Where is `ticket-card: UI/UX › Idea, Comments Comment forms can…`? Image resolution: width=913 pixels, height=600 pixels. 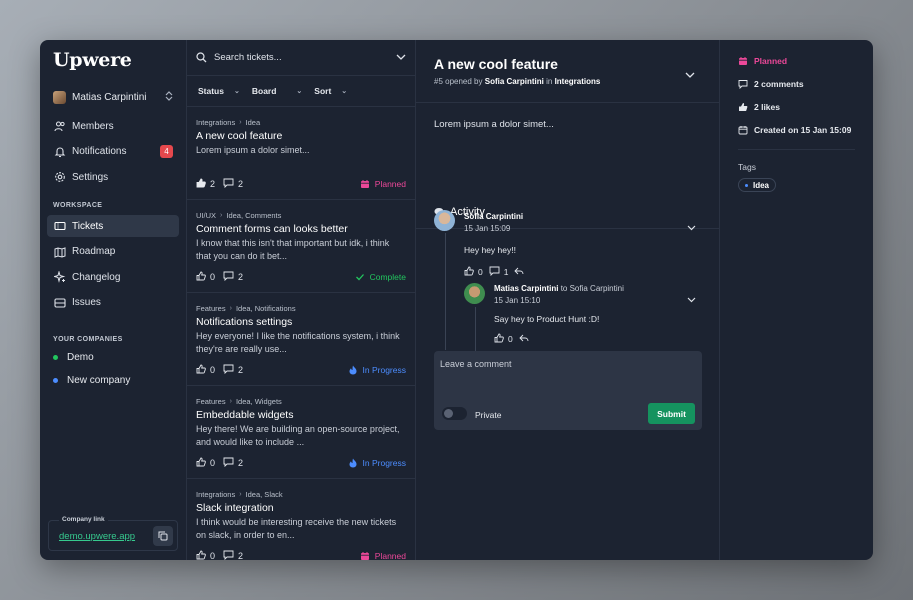
ticket-card: UI/UX › Idea, Comments Comment forms can… is located at coordinates (301, 246).